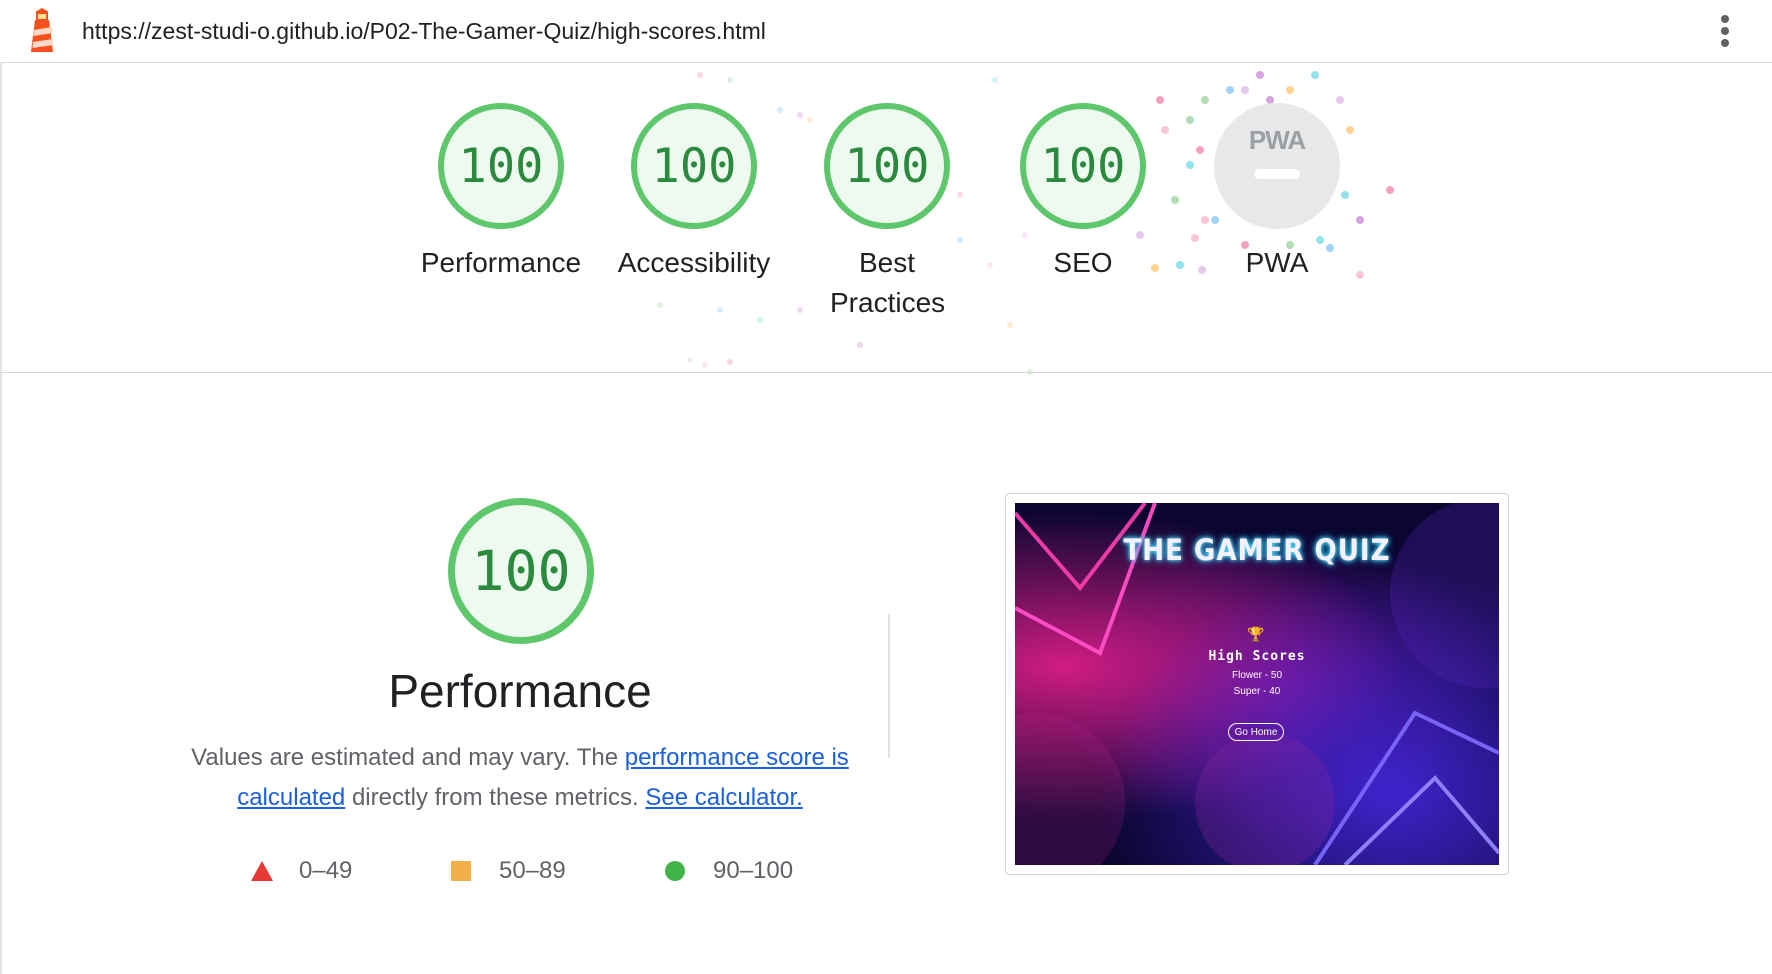  I want to click on legend-fail: 0–49, so click(301, 871).